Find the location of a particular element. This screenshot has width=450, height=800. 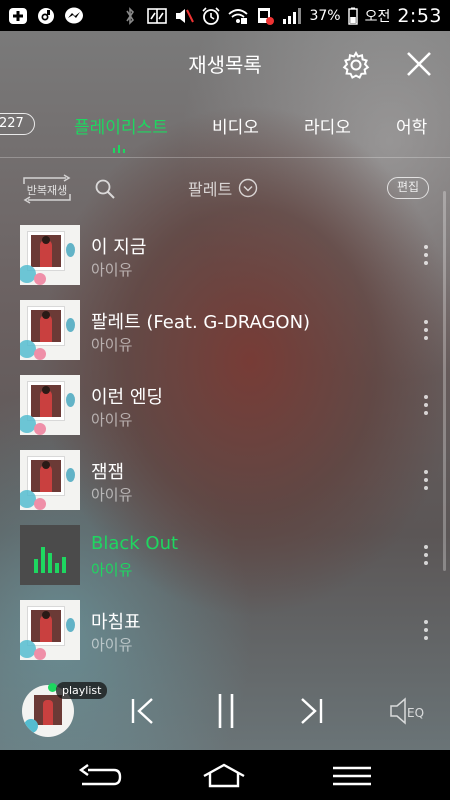

menu-icon is located at coordinates (352, 776).